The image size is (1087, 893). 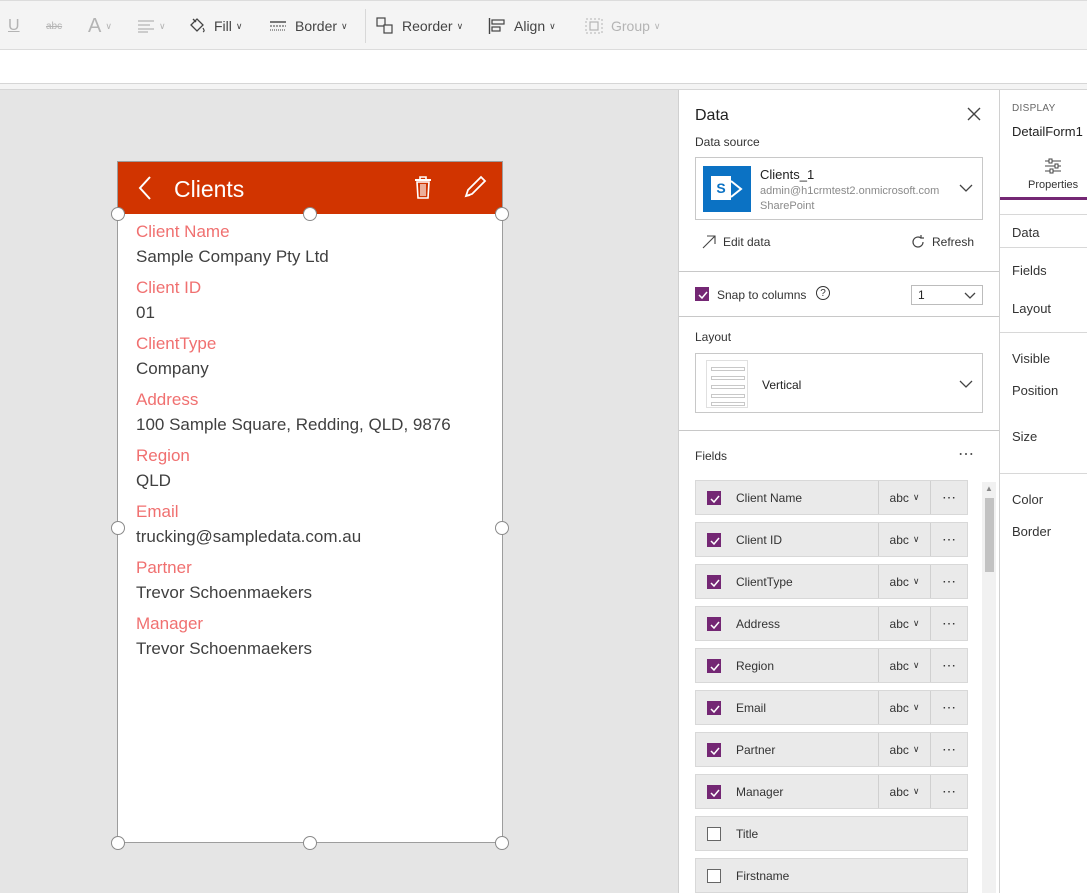 What do you see at coordinates (831, 875) in the screenshot?
I see `field-row: Firstname` at bounding box center [831, 875].